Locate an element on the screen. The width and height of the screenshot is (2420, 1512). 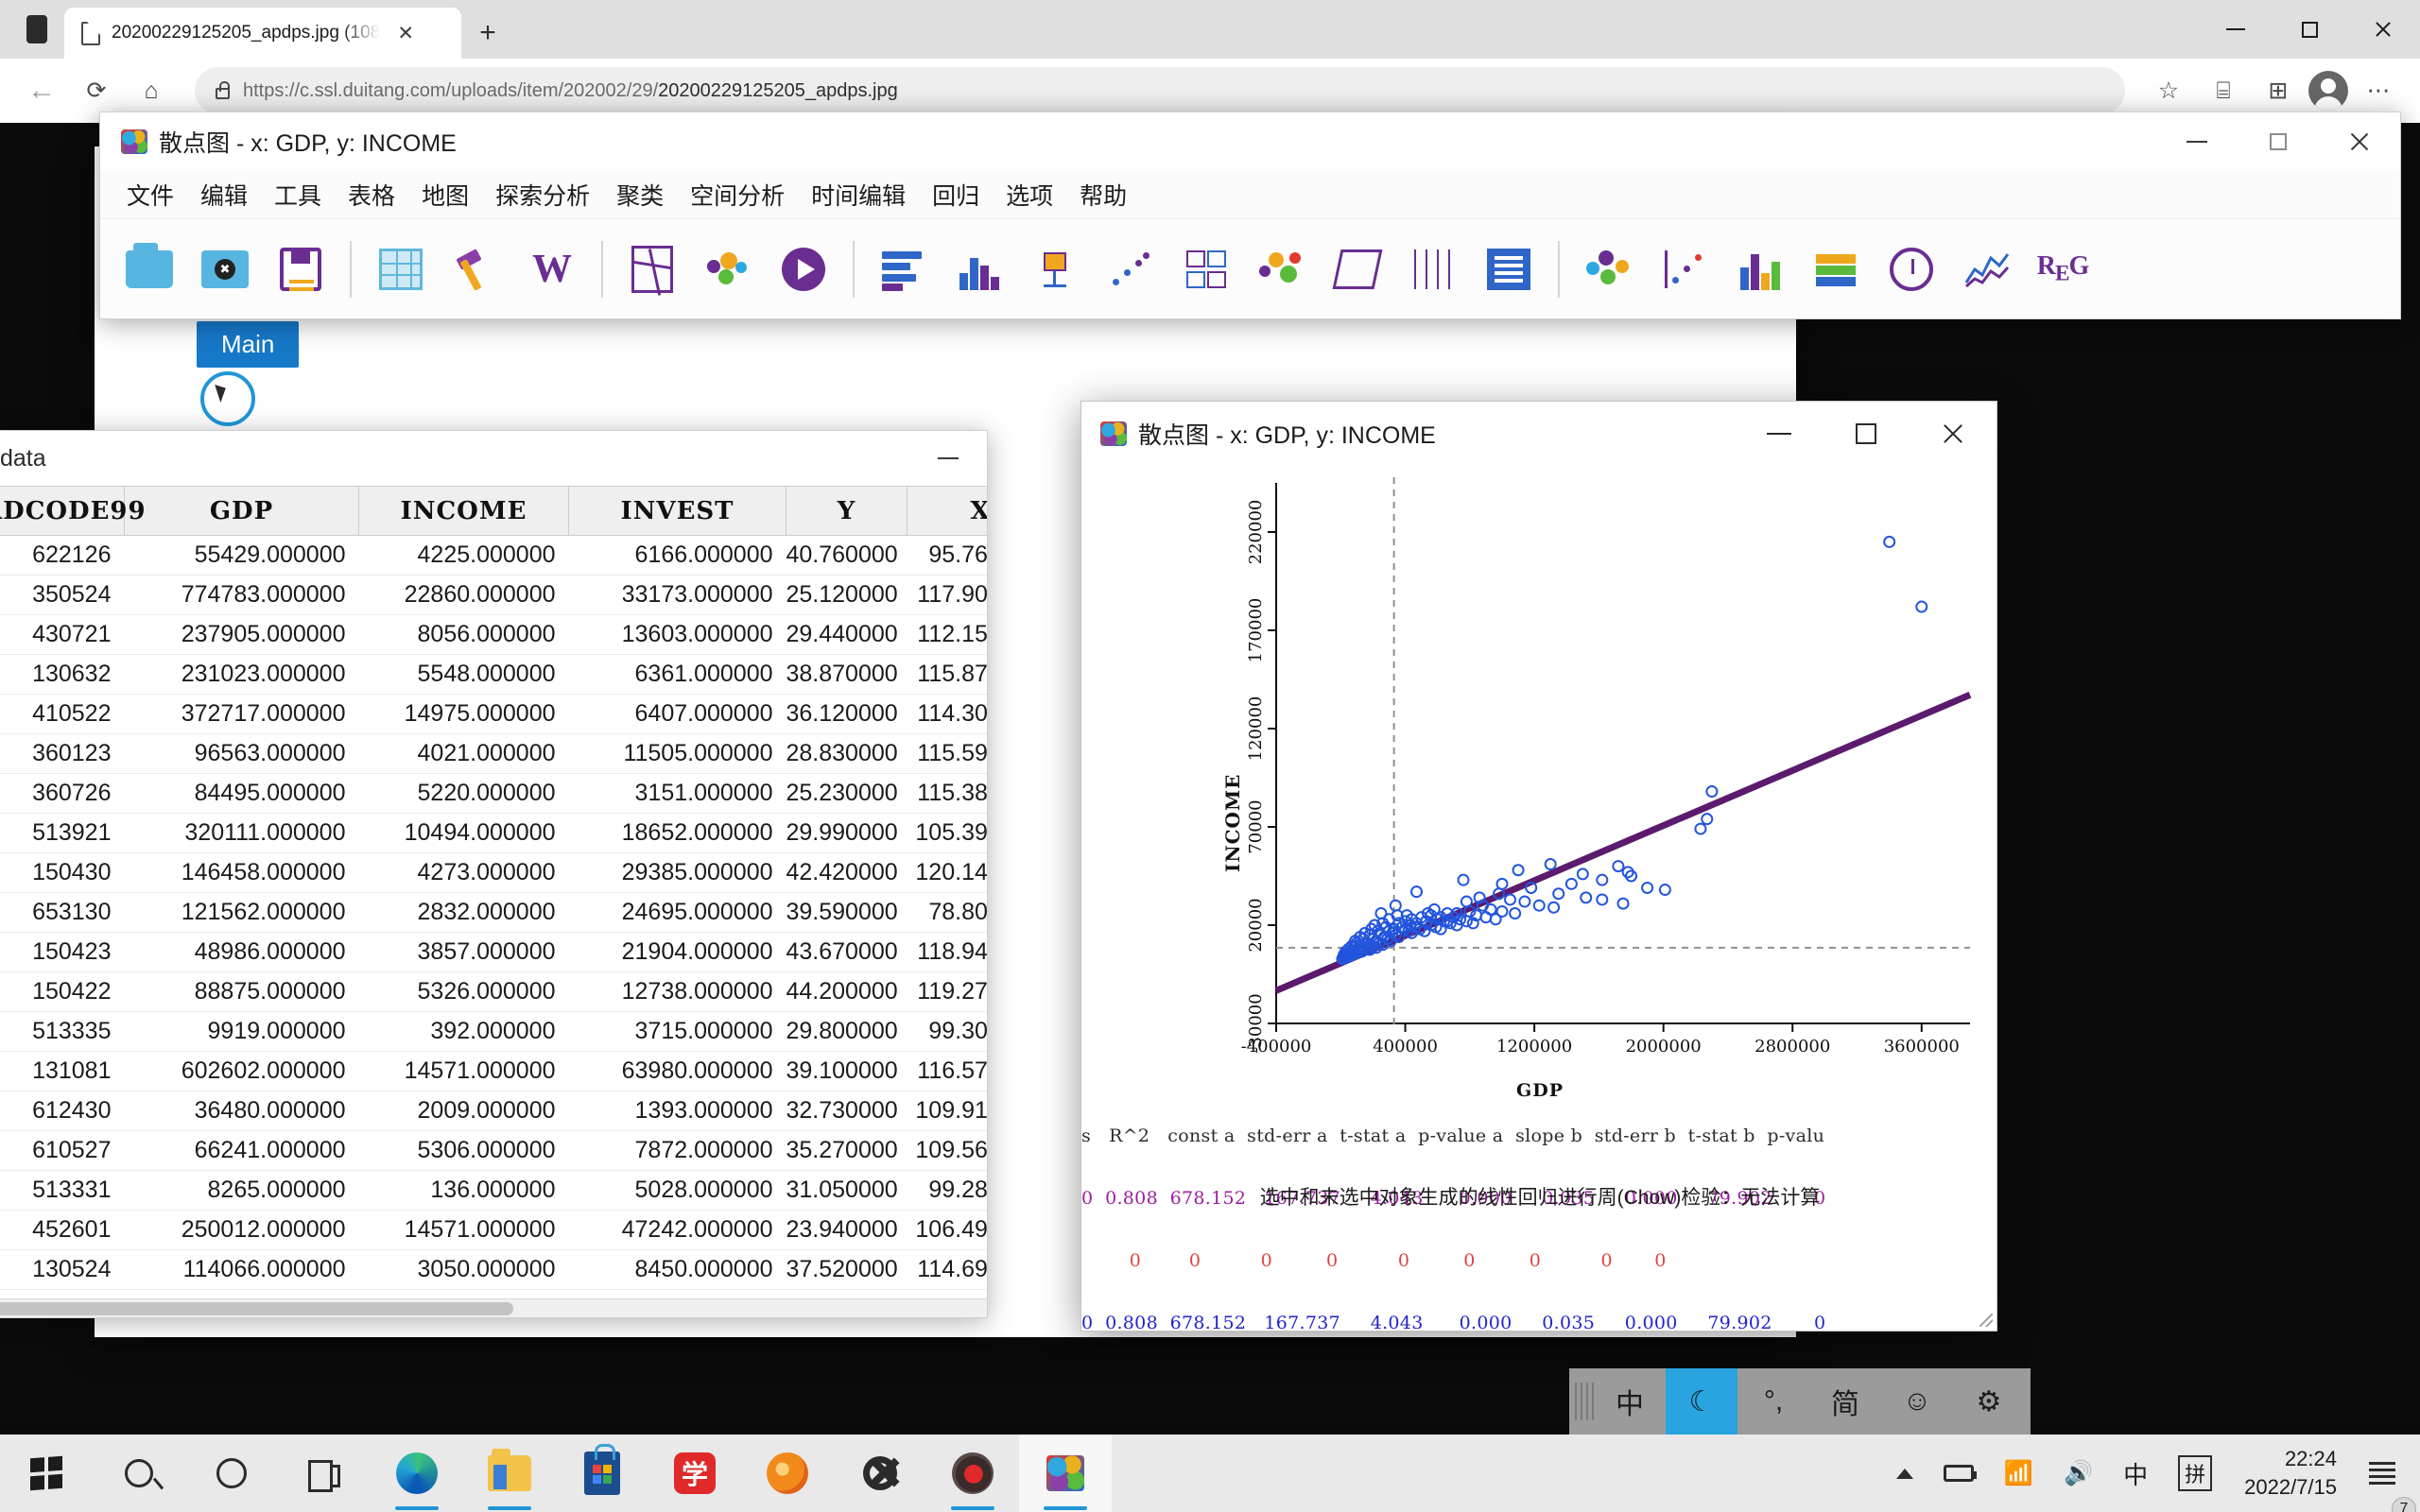
microsoft-store-icon is located at coordinates (602, 1473).